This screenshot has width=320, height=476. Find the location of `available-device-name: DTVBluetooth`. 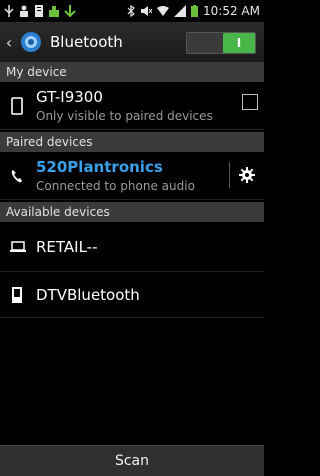

available-device-name: DTVBluetooth is located at coordinates (88, 295).